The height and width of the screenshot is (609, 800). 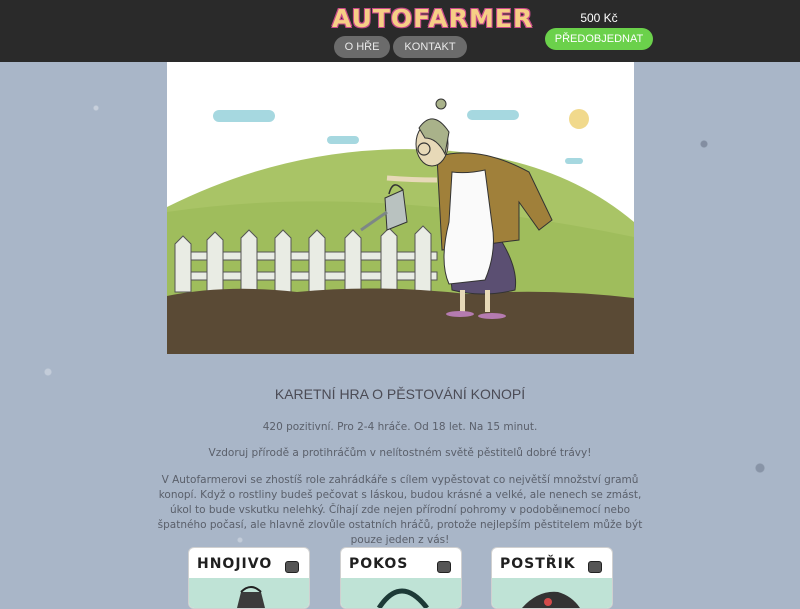 What do you see at coordinates (430, 47) in the screenshot?
I see `nav-button-kontakt: KONTAKT` at bounding box center [430, 47].